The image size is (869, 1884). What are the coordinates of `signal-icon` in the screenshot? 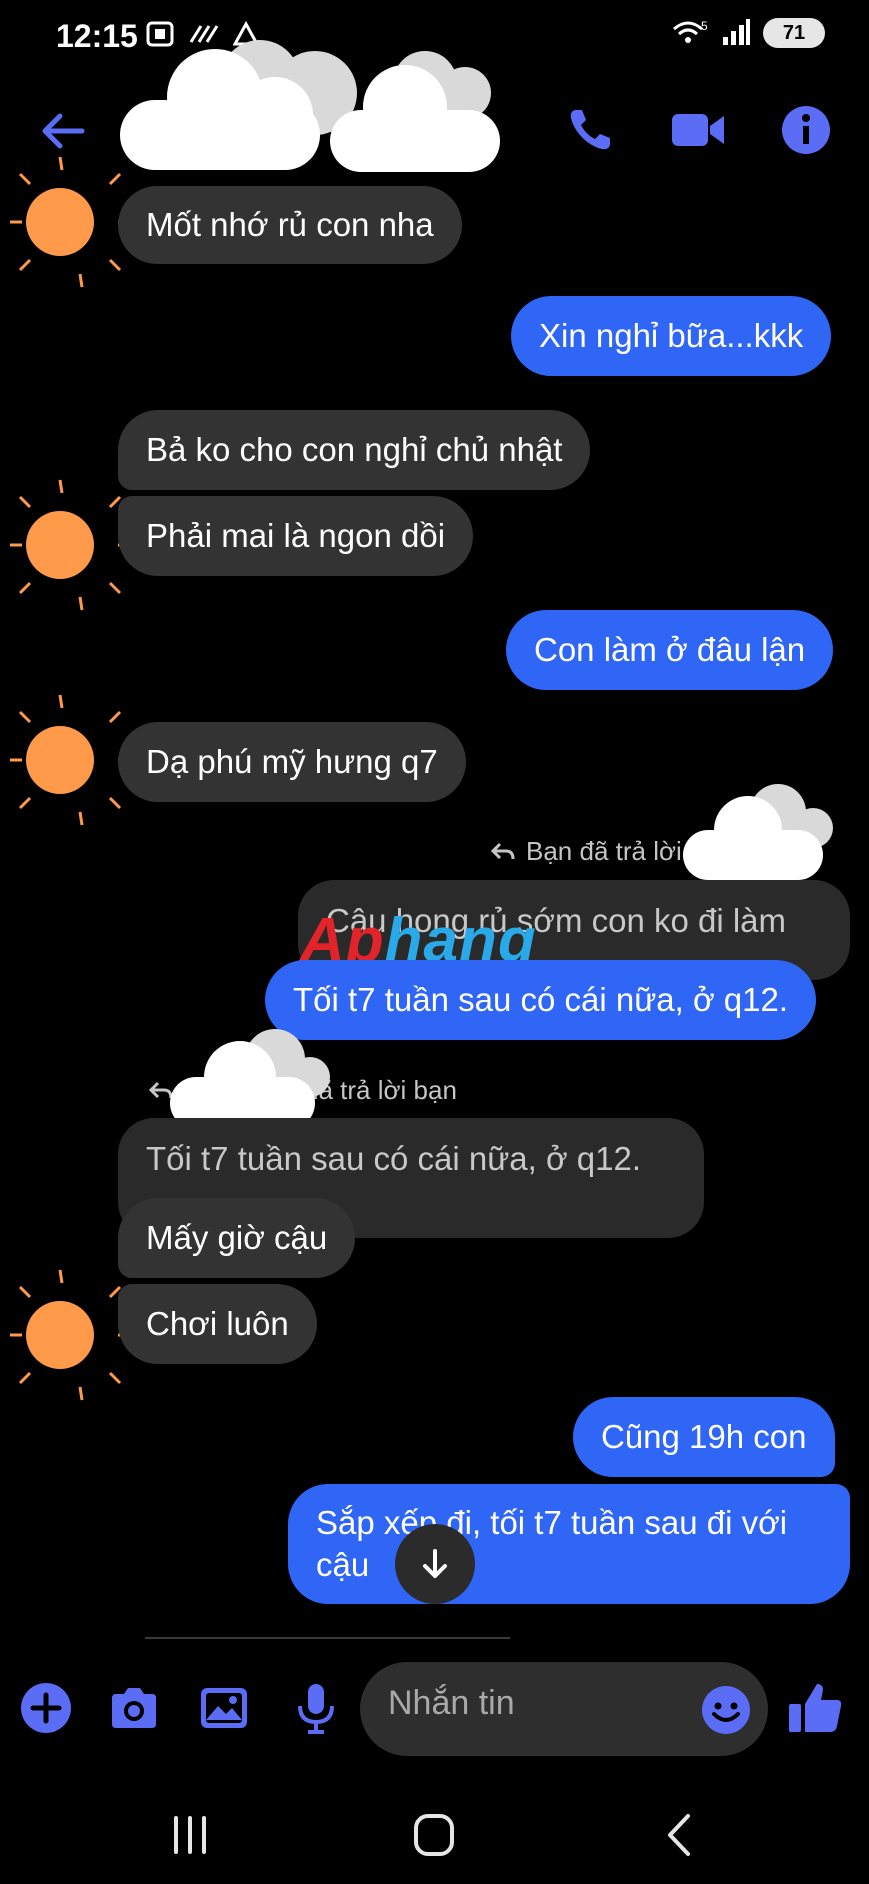 It's located at (736, 32).